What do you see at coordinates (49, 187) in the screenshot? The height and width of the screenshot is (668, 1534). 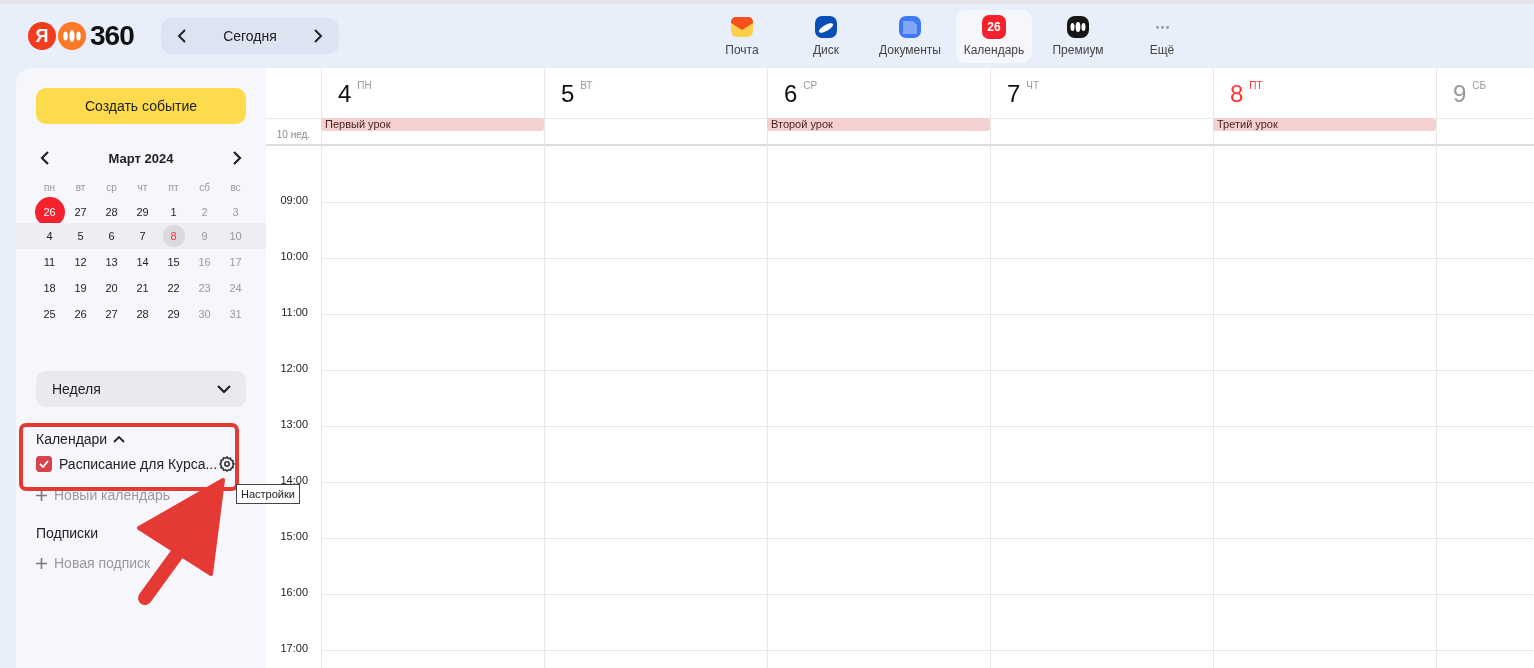 I see `weekday-label: пн` at bounding box center [49, 187].